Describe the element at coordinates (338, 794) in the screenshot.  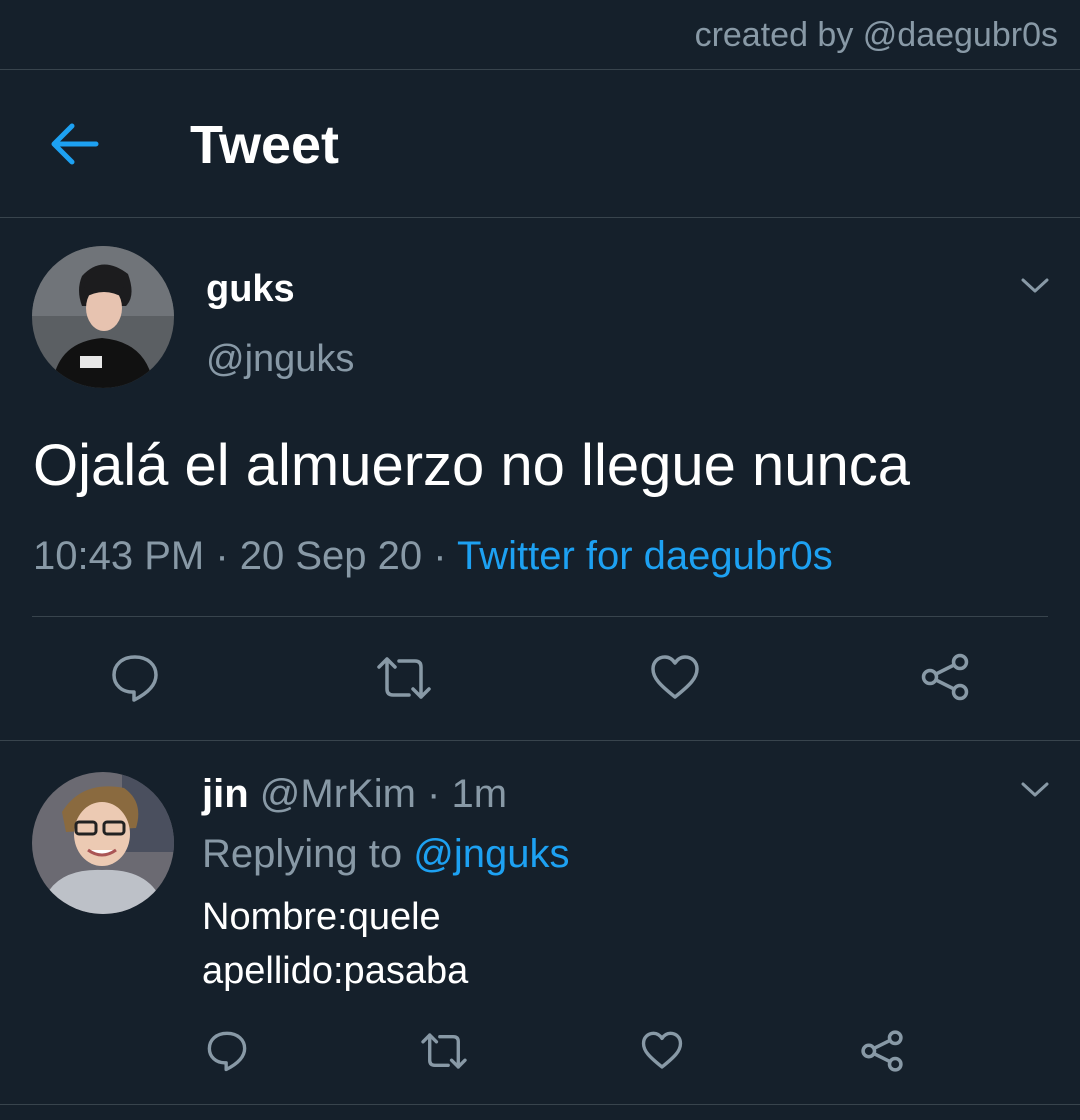
I see `reply-handle: @MrKim` at that location.